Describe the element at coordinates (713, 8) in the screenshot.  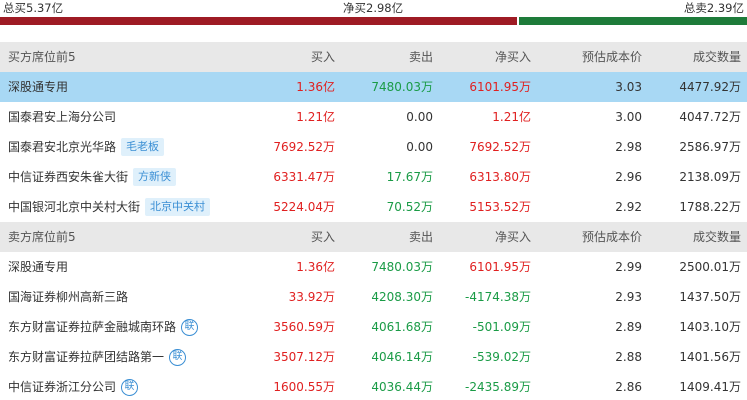
I see `total-sell-label: 总卖2.39亿` at that location.